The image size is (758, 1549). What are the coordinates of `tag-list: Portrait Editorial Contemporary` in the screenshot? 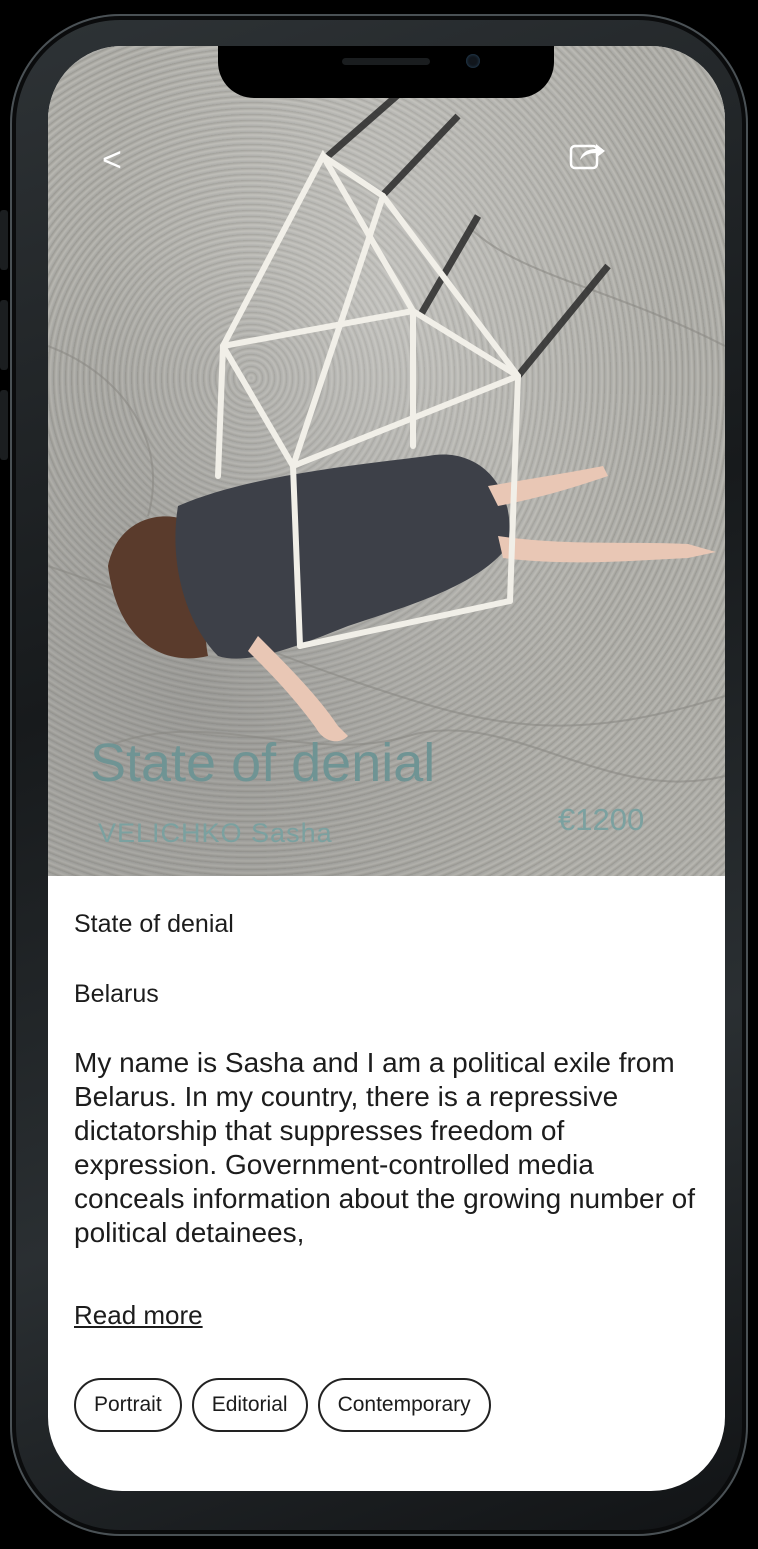 It's located at (282, 1405).